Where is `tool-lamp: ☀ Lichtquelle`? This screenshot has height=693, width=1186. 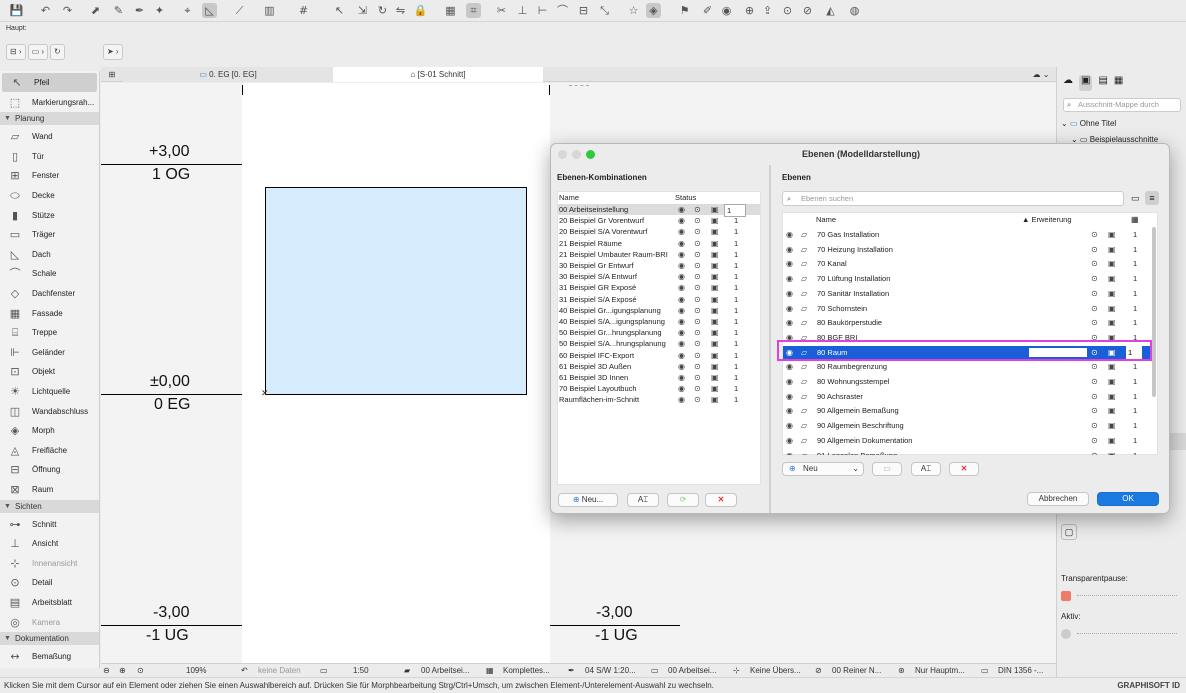
tool-lamp: ☀ Lichtquelle is located at coordinates (49, 391).